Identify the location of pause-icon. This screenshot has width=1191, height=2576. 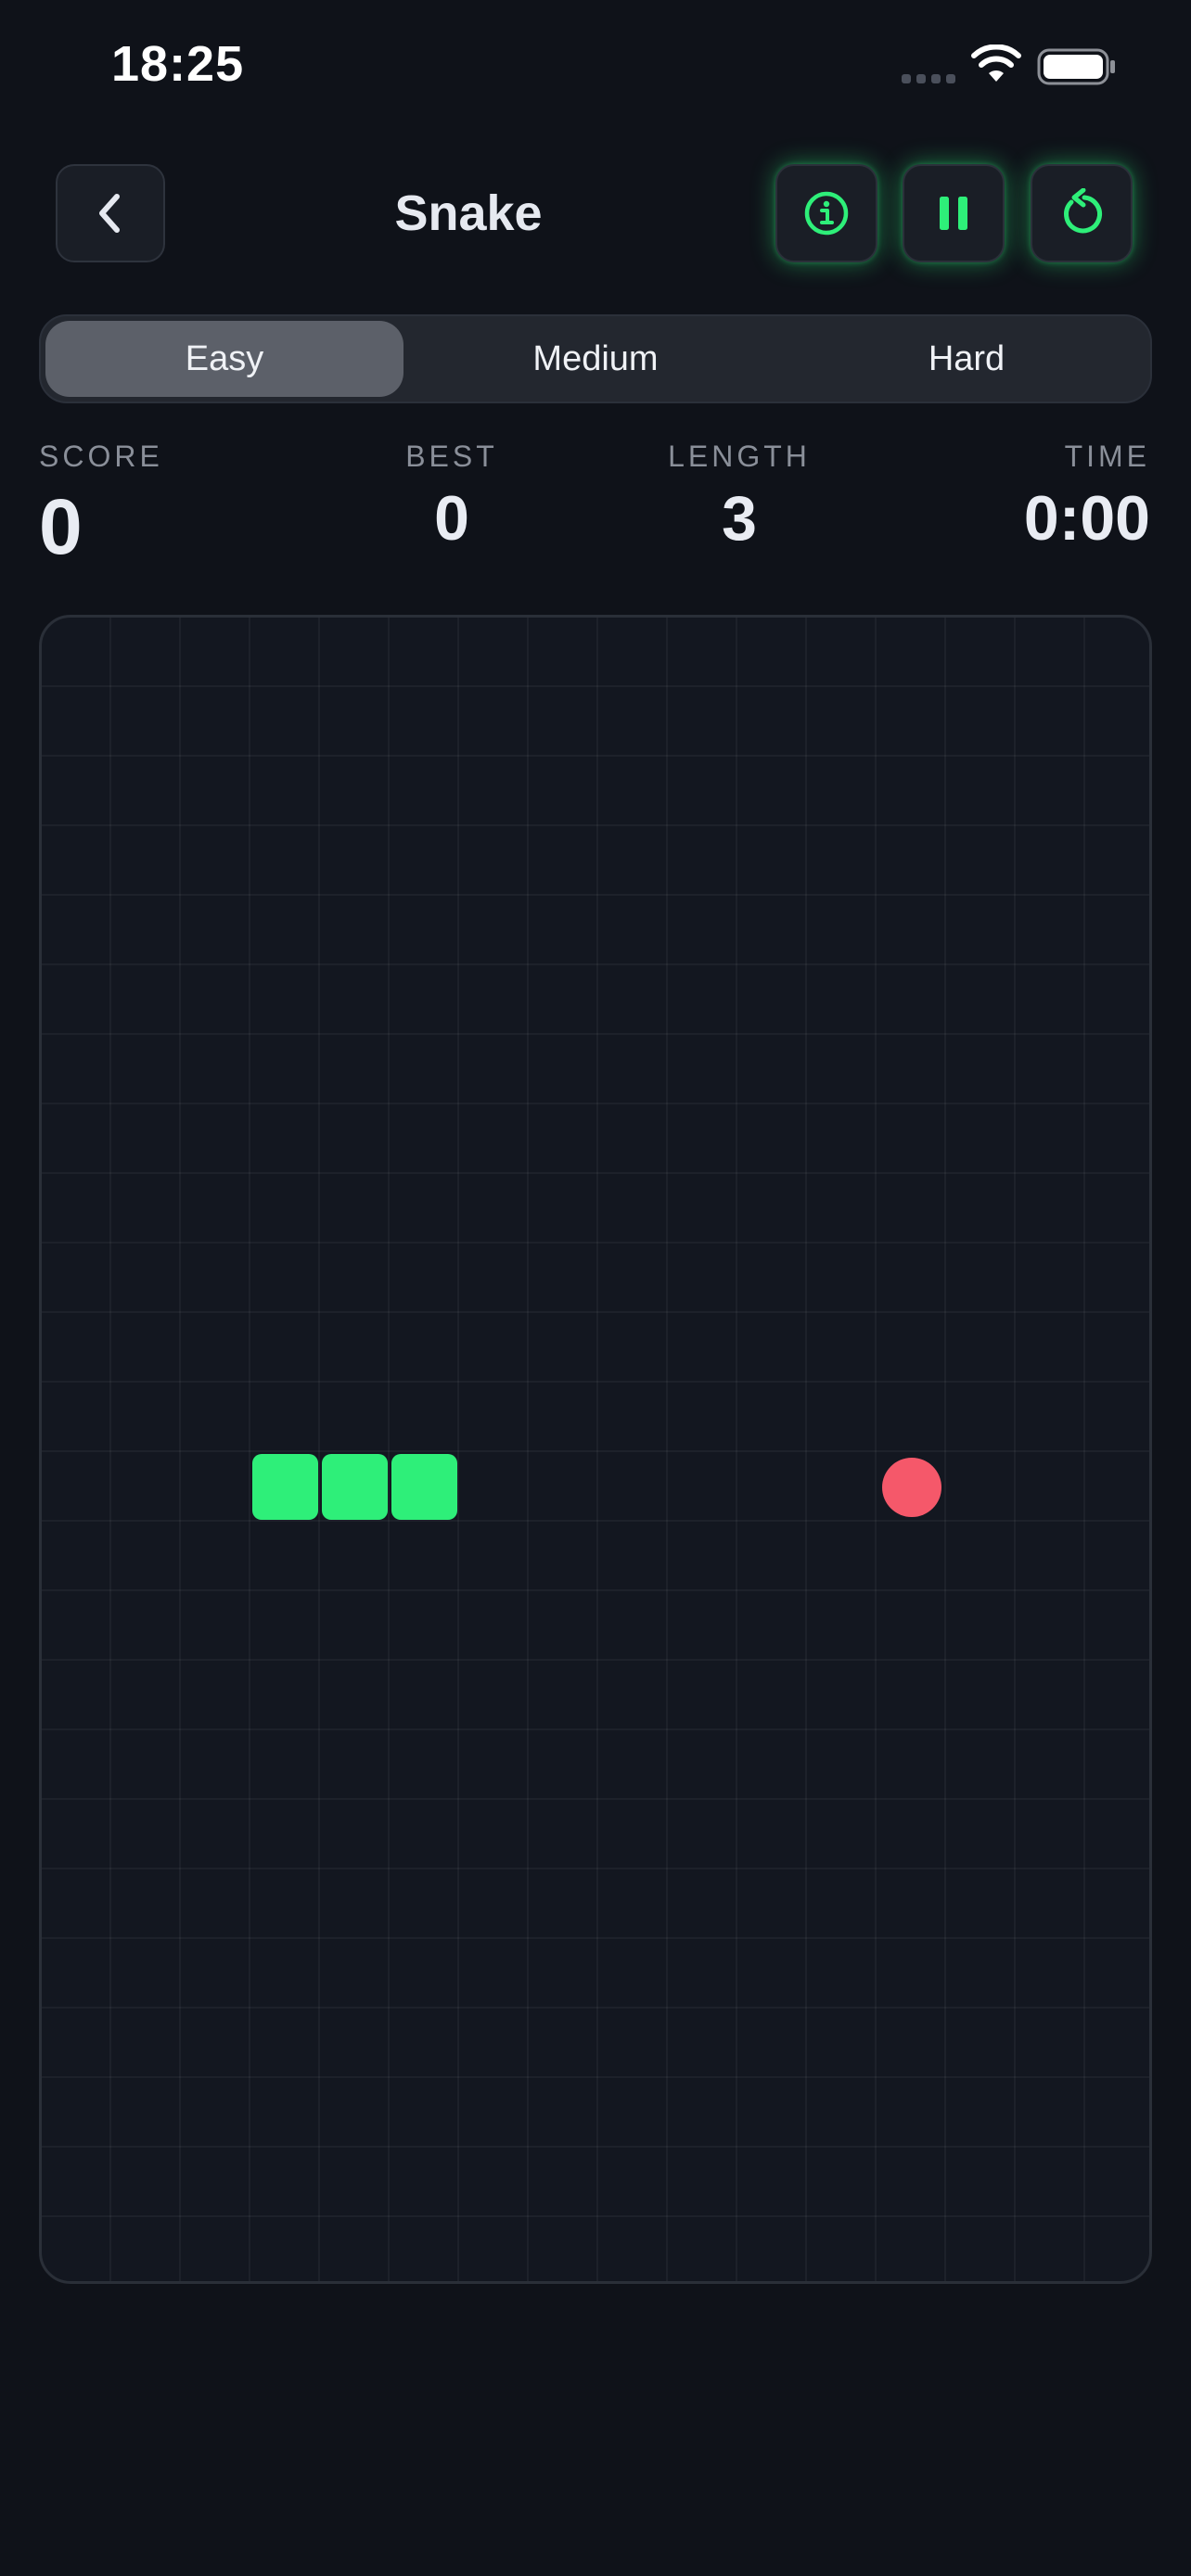
(953, 213).